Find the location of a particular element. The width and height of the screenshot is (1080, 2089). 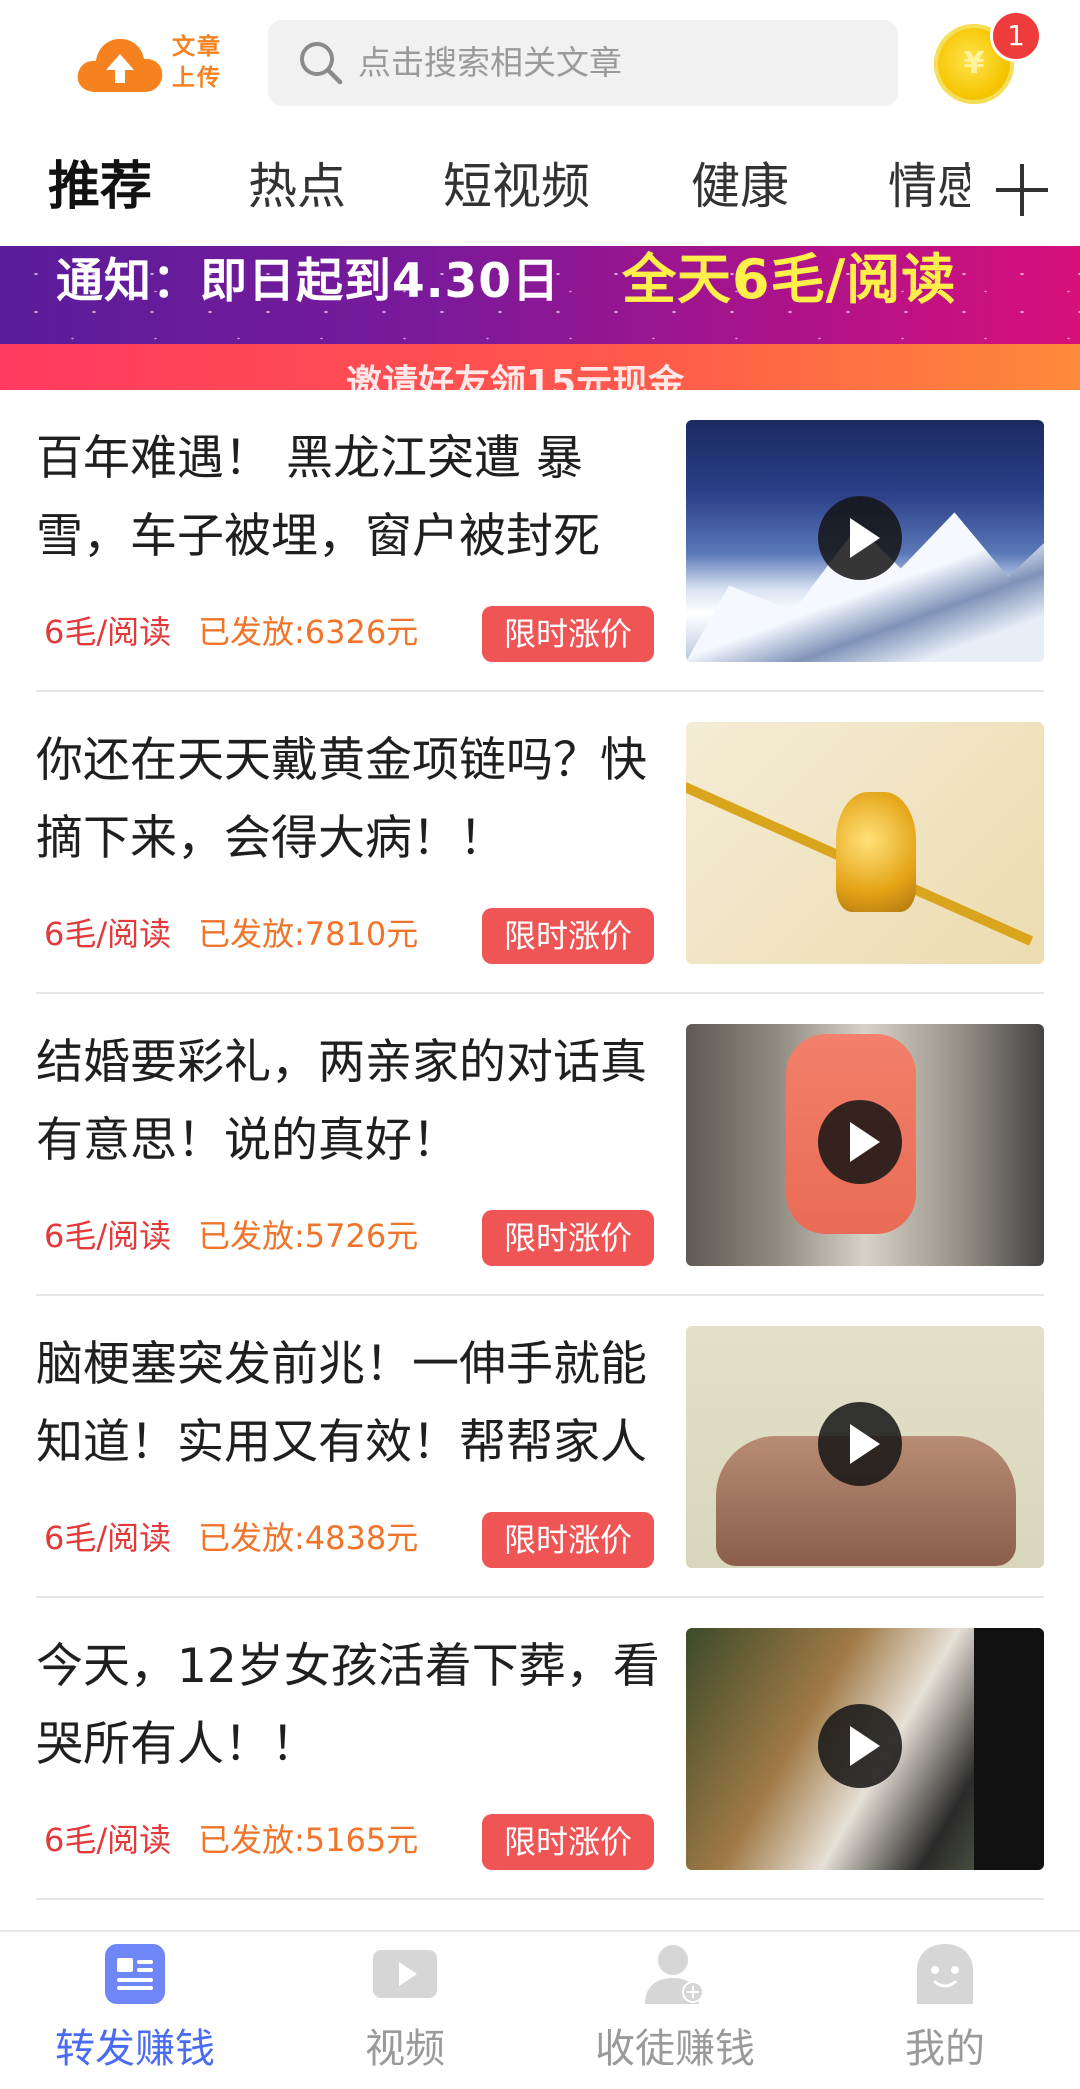

nav-recruit-earn: 收徒赚钱 is located at coordinates (675, 2010).